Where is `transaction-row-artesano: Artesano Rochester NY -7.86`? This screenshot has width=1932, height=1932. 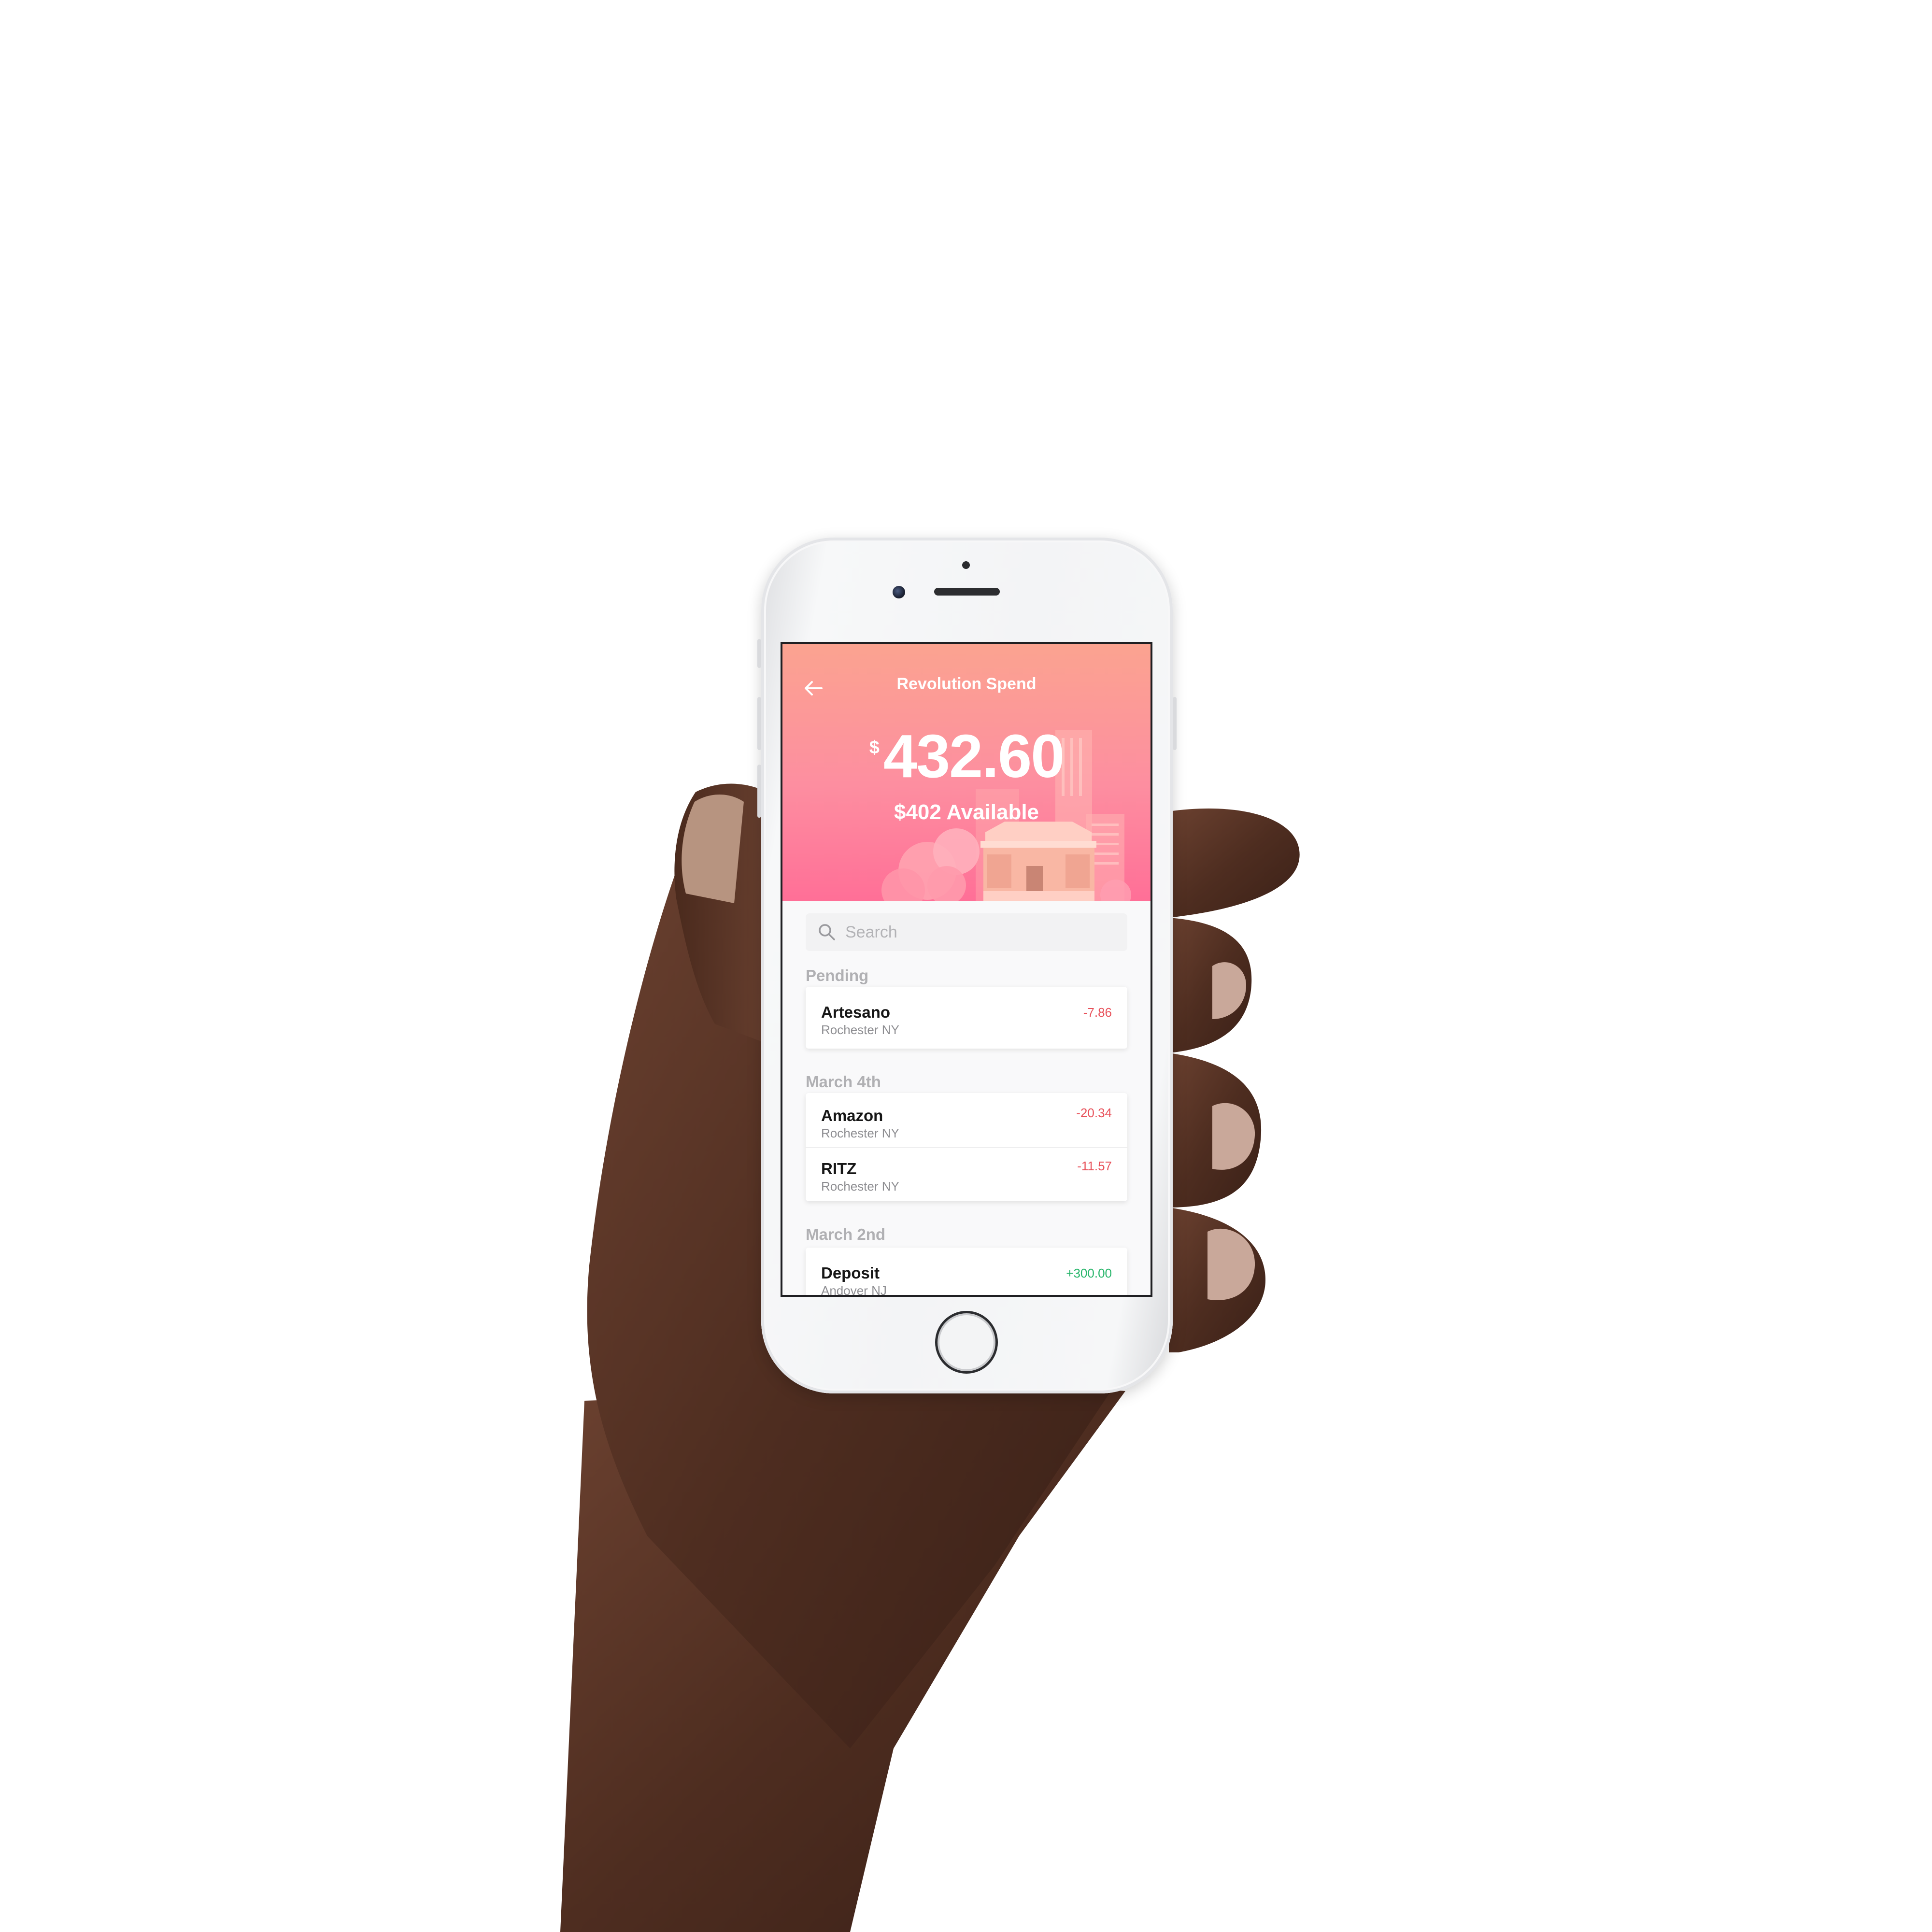
transaction-row-artesano: Artesano Rochester NY -7.86 is located at coordinates (966, 1016).